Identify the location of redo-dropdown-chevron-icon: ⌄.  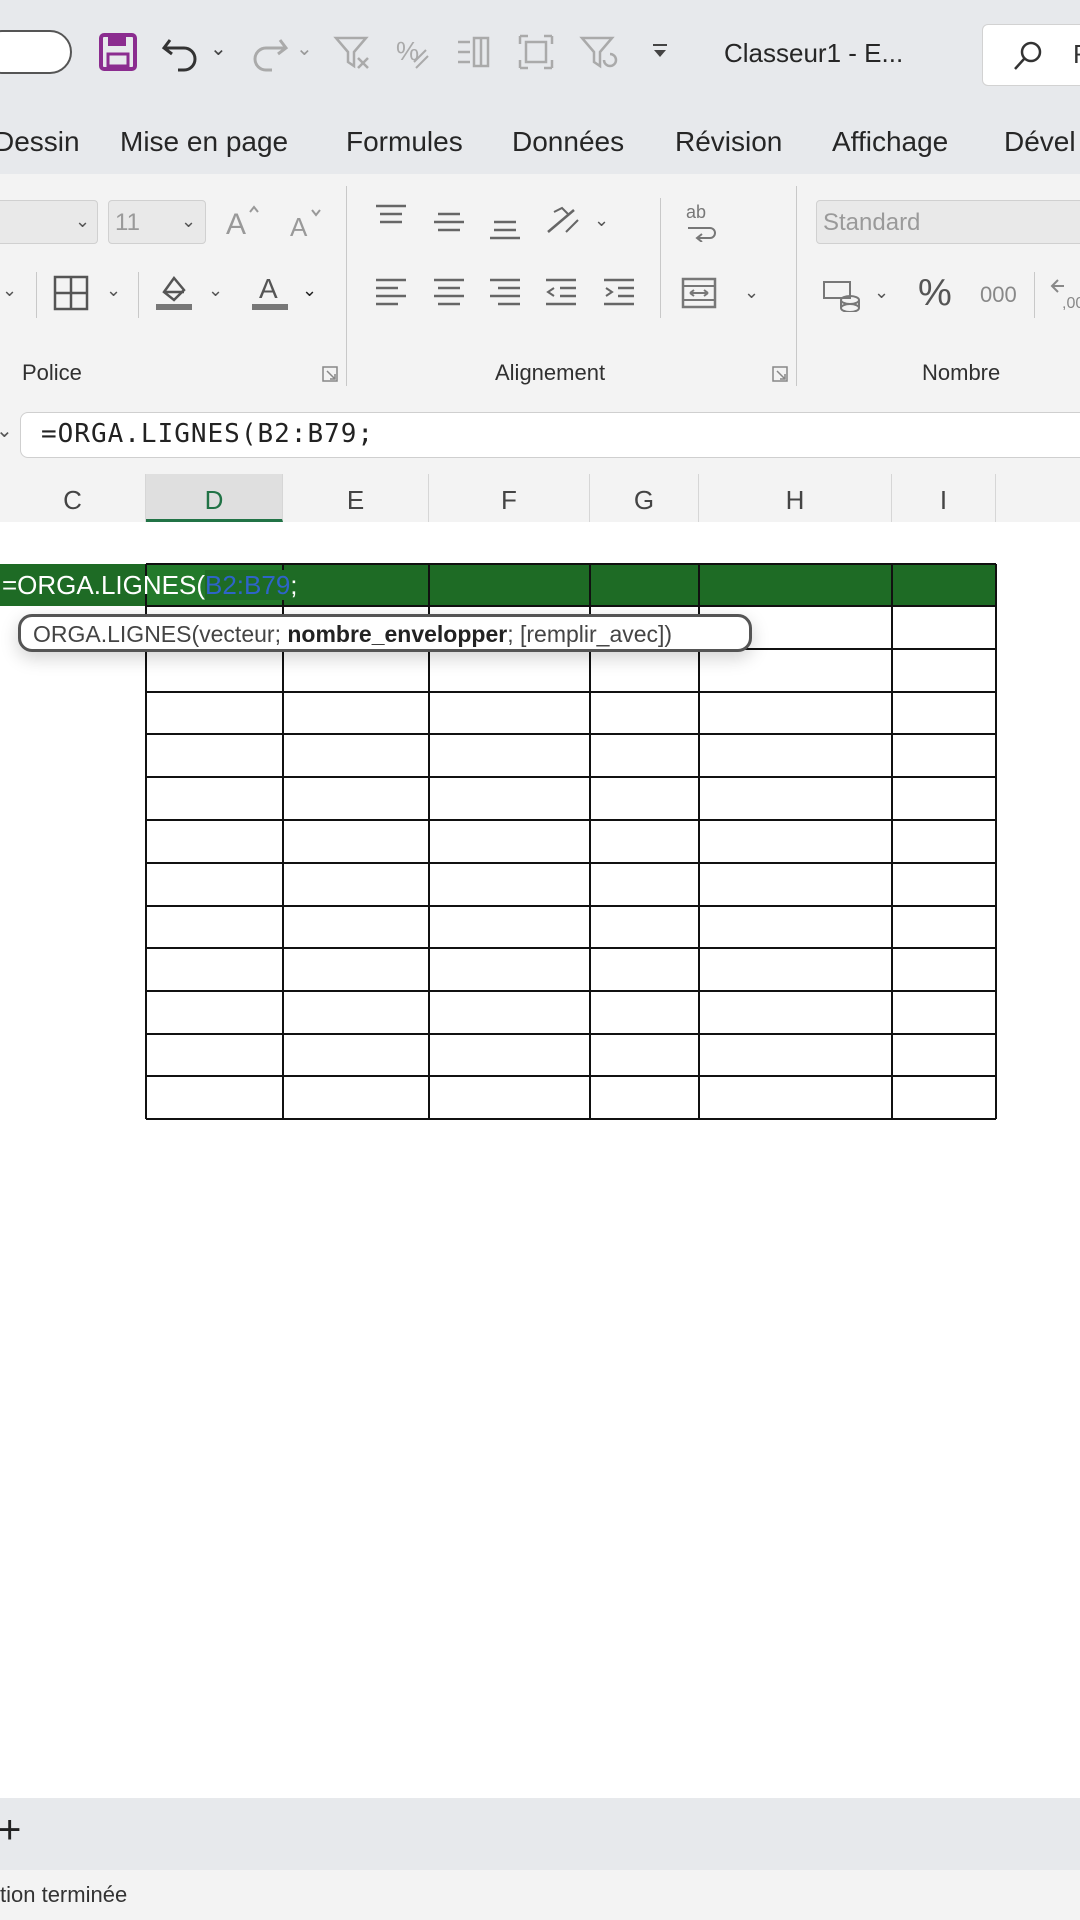
(304, 48).